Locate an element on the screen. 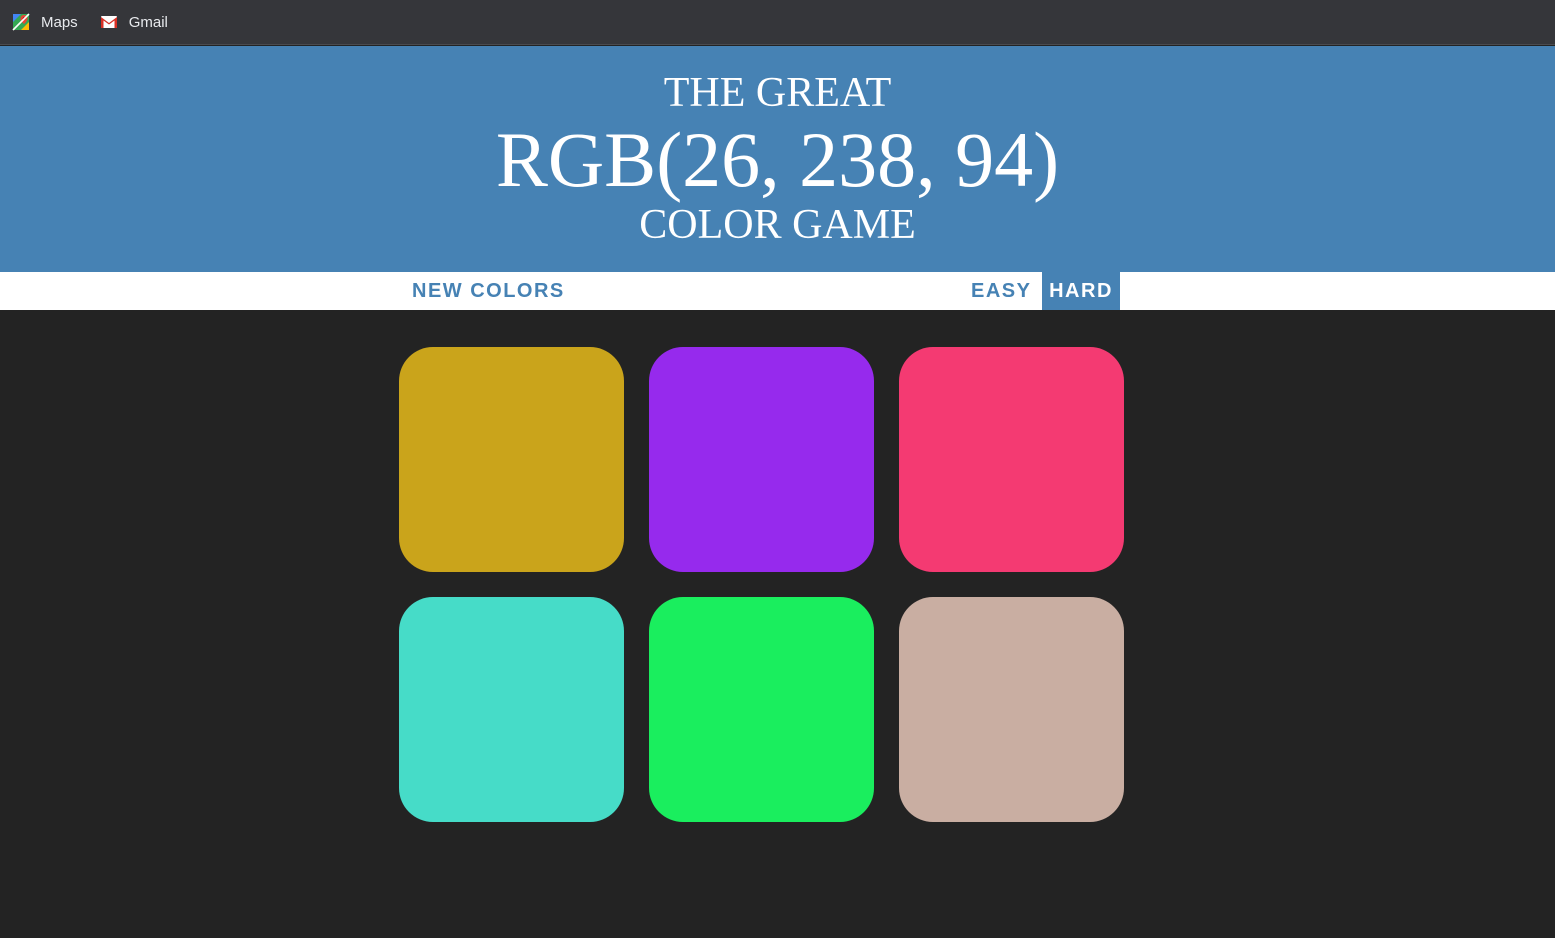 This screenshot has width=1555, height=938. target-color-display: RGB(26, 238, 94) is located at coordinates (777, 159).